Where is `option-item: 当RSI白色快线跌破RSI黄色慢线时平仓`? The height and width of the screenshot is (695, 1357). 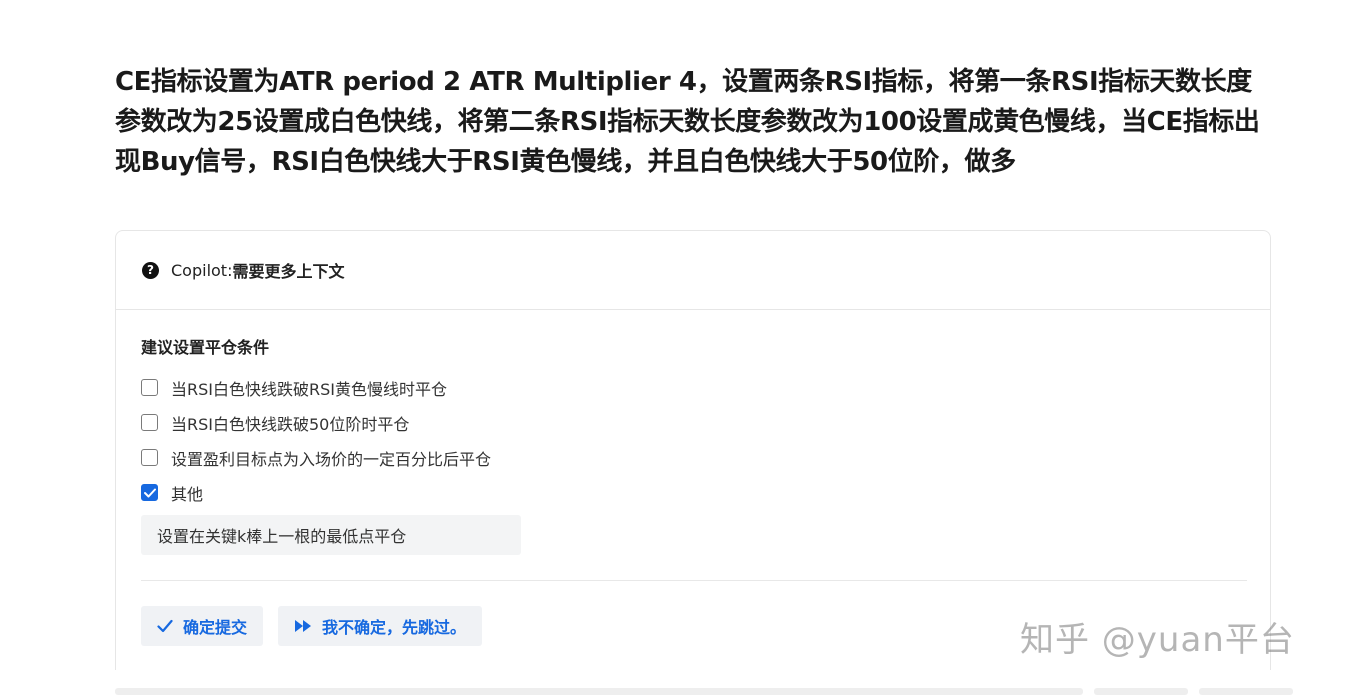
option-item: 当RSI白色快线跌破RSI黄色慢线时平仓 is located at coordinates (693, 387).